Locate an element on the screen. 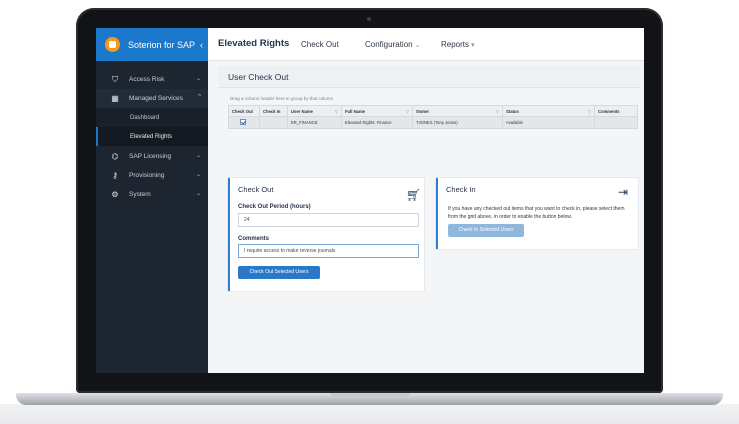 Image resolution: width=739 pixels, height=424 pixels. chevron-up-icon: ^ is located at coordinates (199, 97).